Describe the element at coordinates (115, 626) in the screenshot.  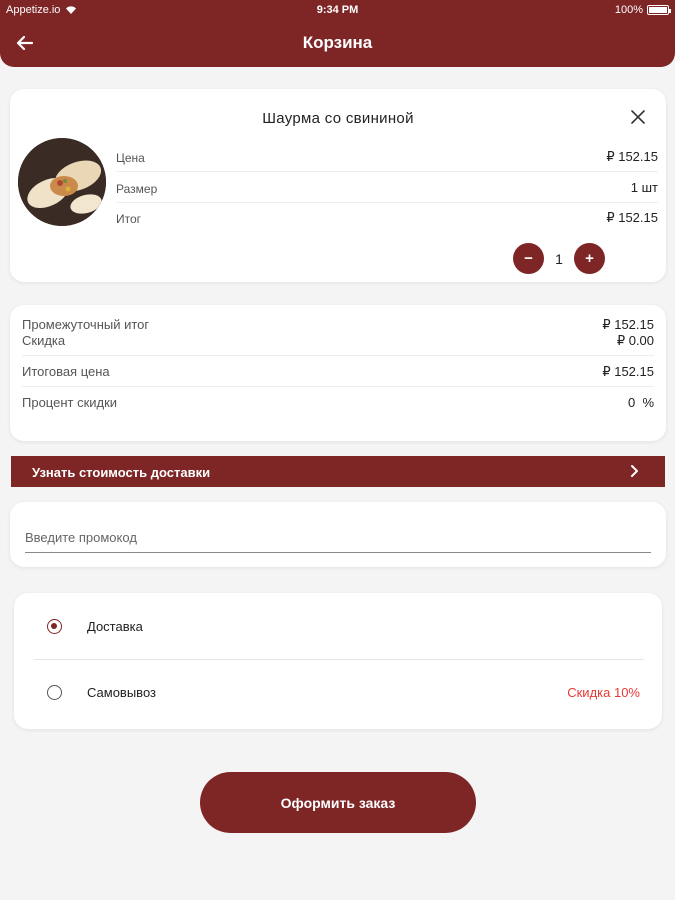
I see `delivery-option-label: Доставка` at that location.